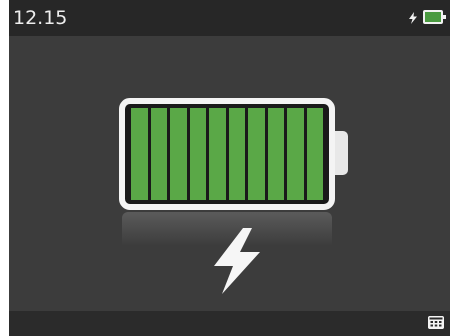 This screenshot has width=450, height=336. Describe the element at coordinates (436, 322) in the screenshot. I see `grid-icon` at that location.